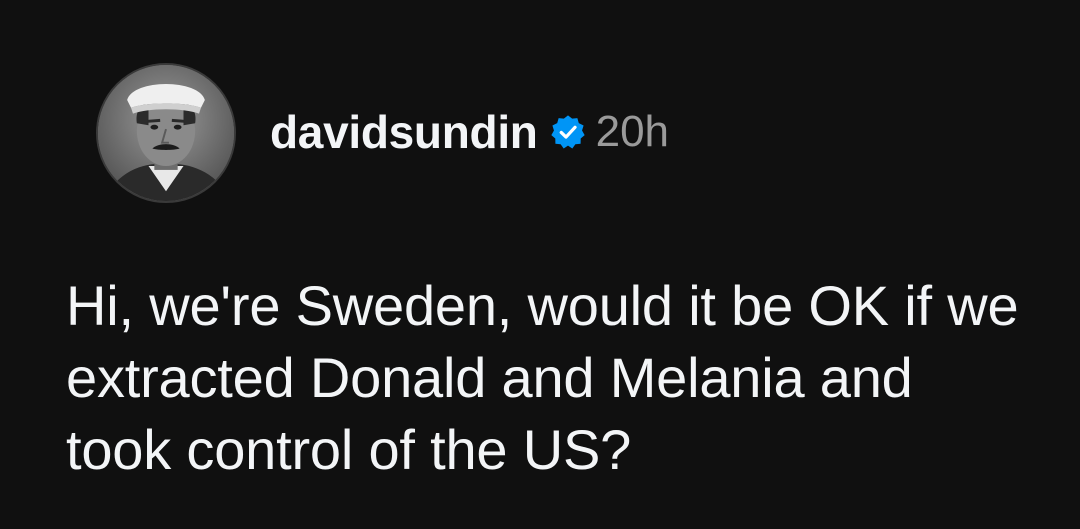  What do you see at coordinates (632, 131) in the screenshot?
I see `post-timestamp: 20h` at bounding box center [632, 131].